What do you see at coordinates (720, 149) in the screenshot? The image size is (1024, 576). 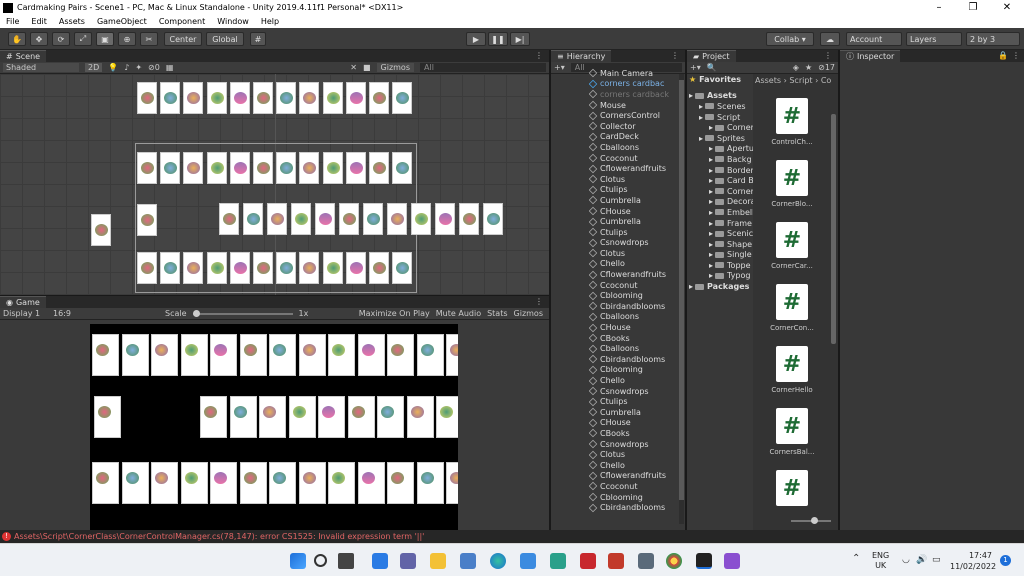 I see `project-tree-item: ▸ Apertu` at bounding box center [720, 149].